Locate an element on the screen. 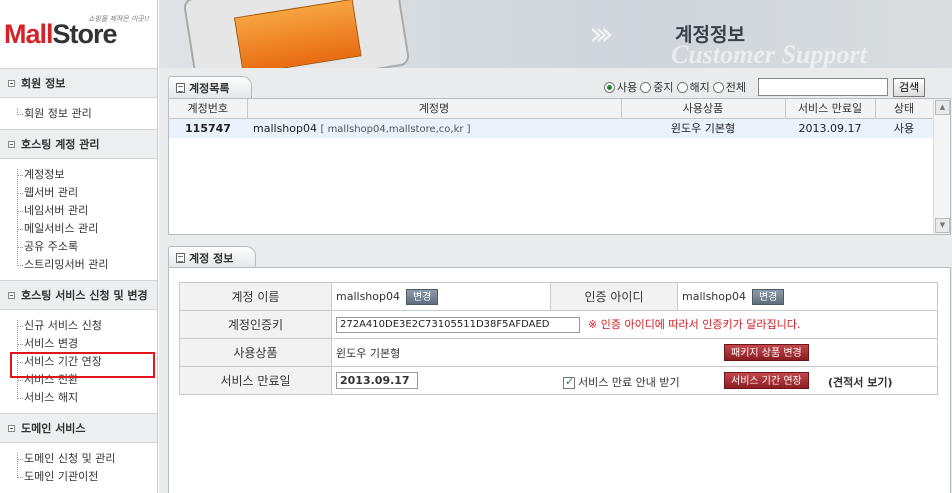 The width and height of the screenshot is (952, 493). account-name-label: 계정 이름 is located at coordinates (255, 296).